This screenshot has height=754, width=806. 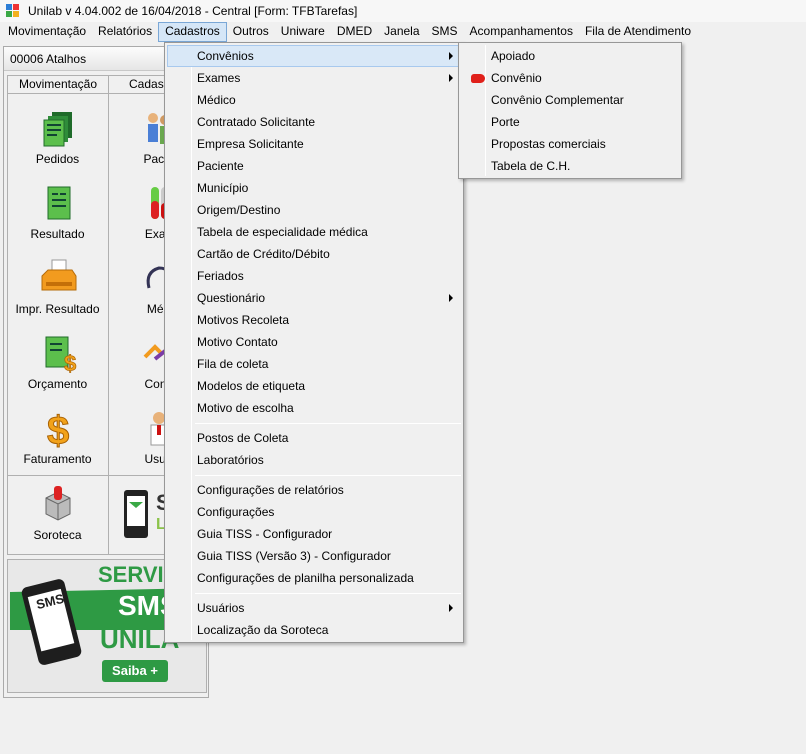 I want to click on menu-item-empresa-solicitante: Empresa Solicitante, so click(x=314, y=144).